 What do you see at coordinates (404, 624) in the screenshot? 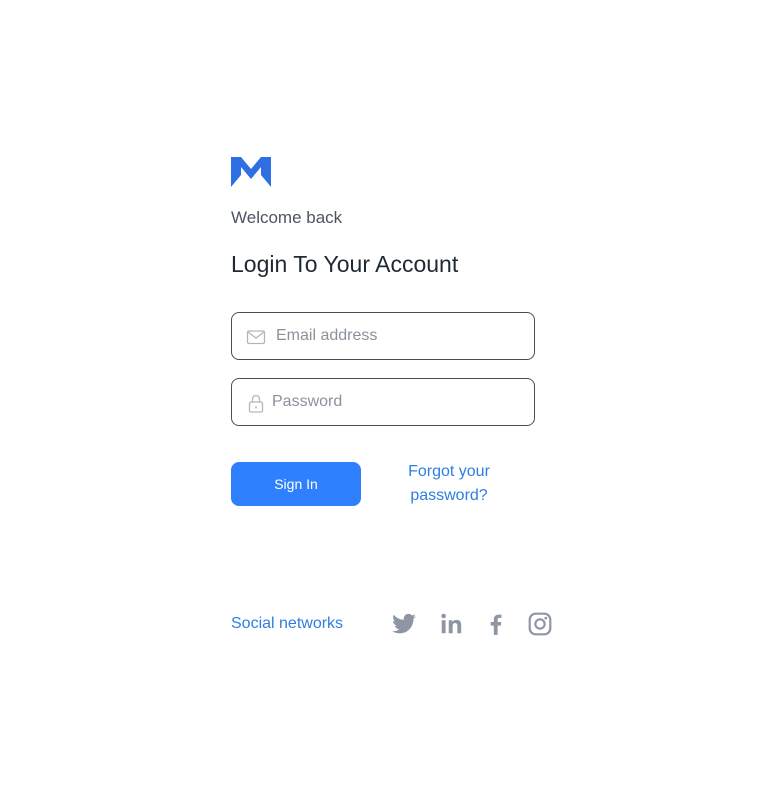
I see `twitter-icon` at bounding box center [404, 624].